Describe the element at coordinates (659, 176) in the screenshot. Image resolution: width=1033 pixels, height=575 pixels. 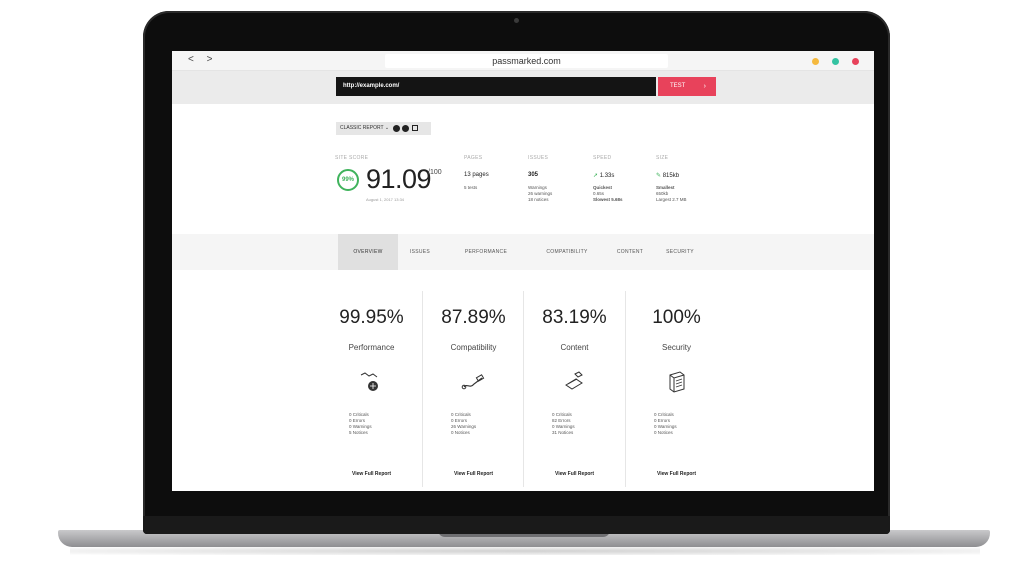
I see `feather-icon: ✎` at that location.